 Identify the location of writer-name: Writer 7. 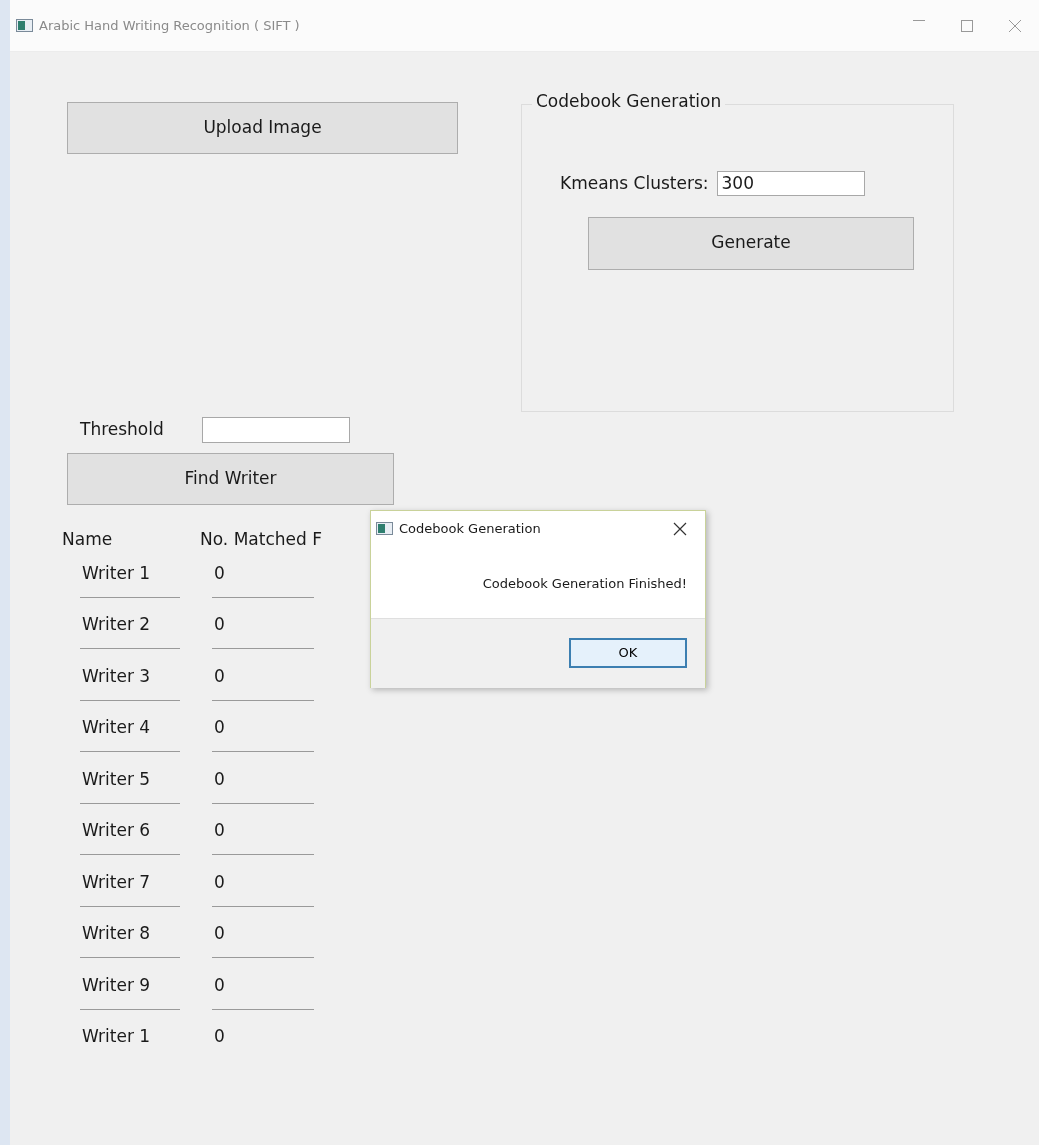
(130, 884).